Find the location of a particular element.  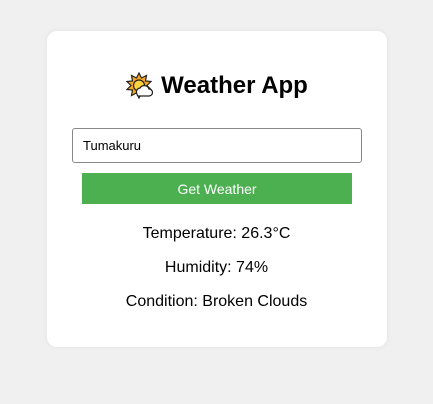

sun-behind-cloud-icon is located at coordinates (139, 86).